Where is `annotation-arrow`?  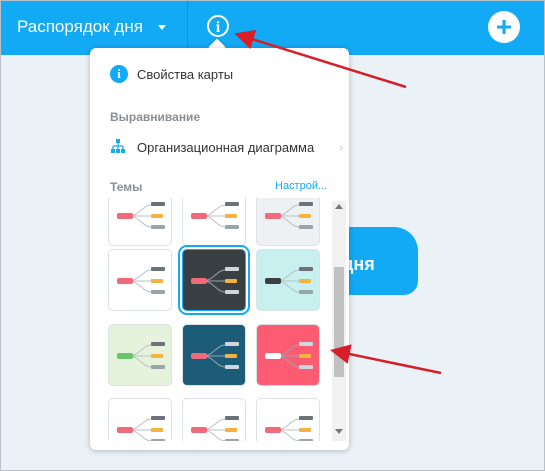
annotation-arrow is located at coordinates (386, 359).